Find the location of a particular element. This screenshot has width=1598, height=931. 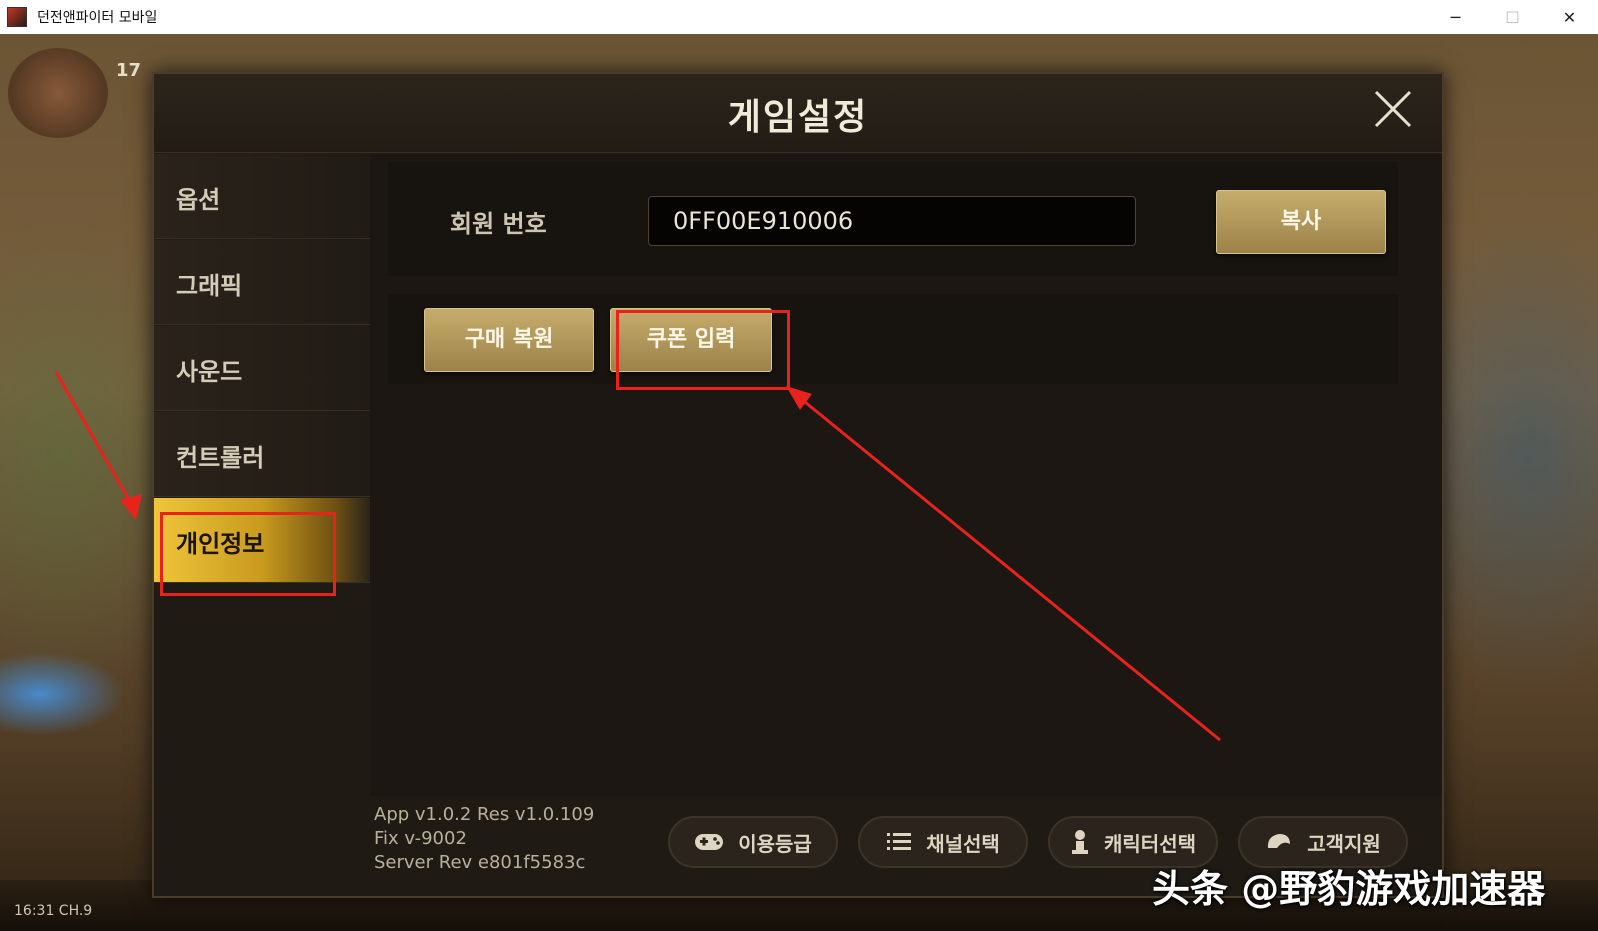

dialog-header: 게임설정 is located at coordinates (798, 113).